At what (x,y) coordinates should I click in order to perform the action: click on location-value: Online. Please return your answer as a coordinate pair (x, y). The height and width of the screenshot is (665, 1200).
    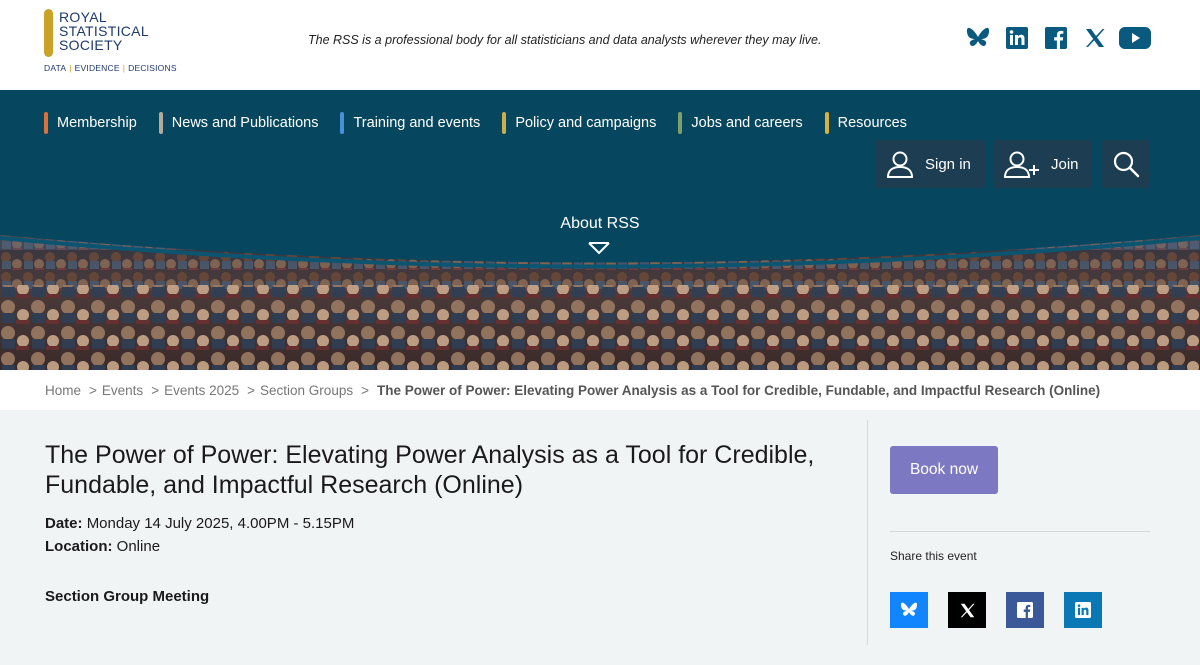
    Looking at the image, I should click on (138, 546).